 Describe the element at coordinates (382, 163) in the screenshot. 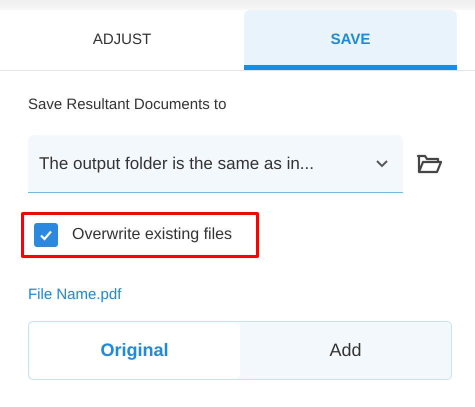

I see `chevron-down-icon` at that location.